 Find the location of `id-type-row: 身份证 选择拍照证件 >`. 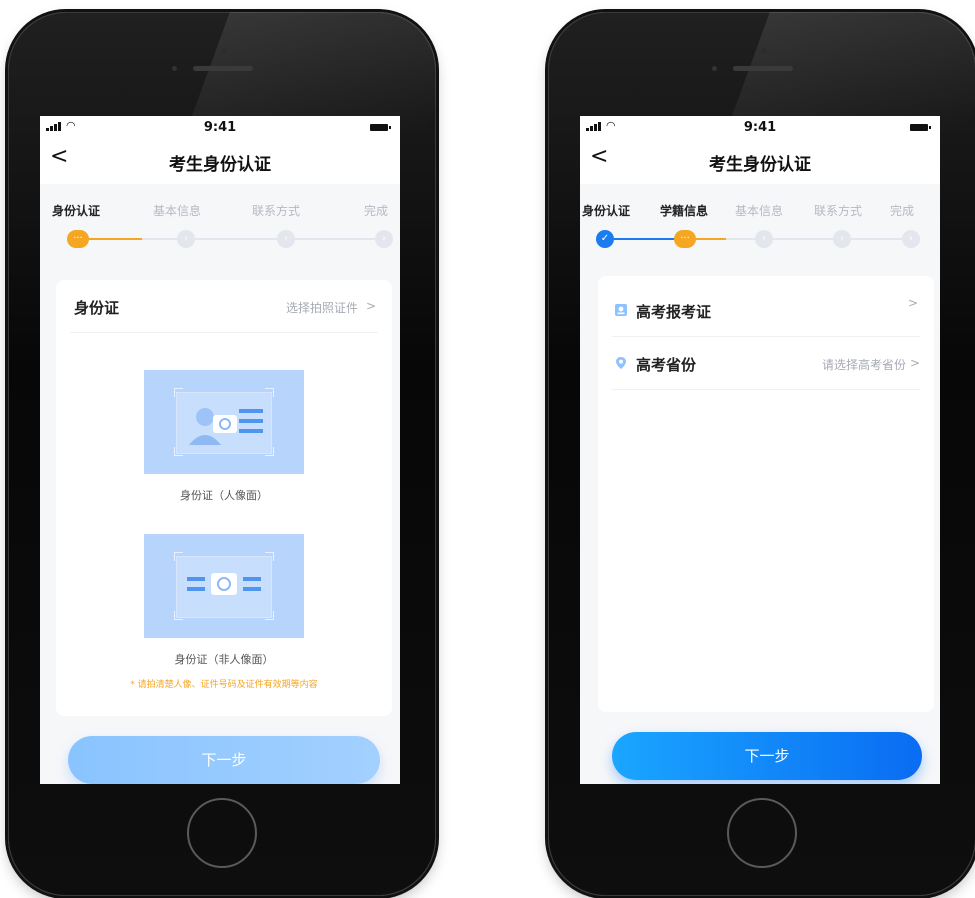

id-type-row: 身份证 选择拍照证件 > is located at coordinates (224, 306).